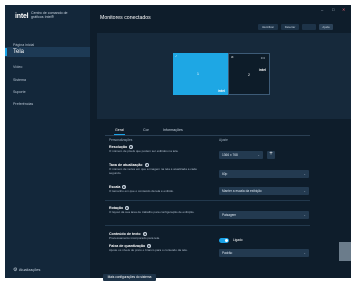 This screenshot has height=283, width=356. Describe the element at coordinates (49, 15) in the screenshot. I see `app-brand-name: Centro de comando de gráficos Intel®` at that location.